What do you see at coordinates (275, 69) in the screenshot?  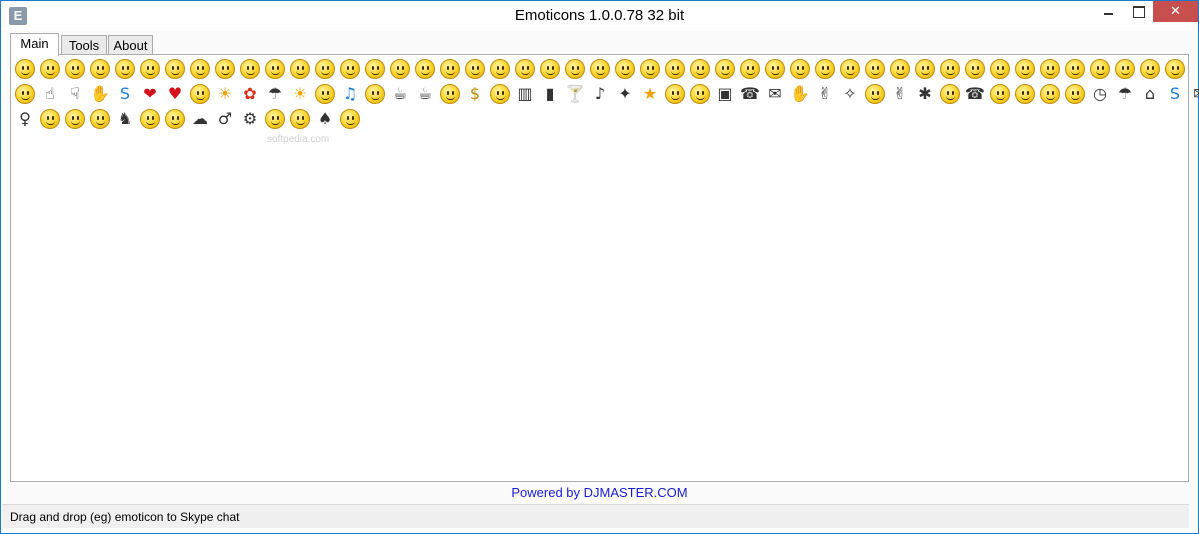 I see `emoticon-tongue-icon` at bounding box center [275, 69].